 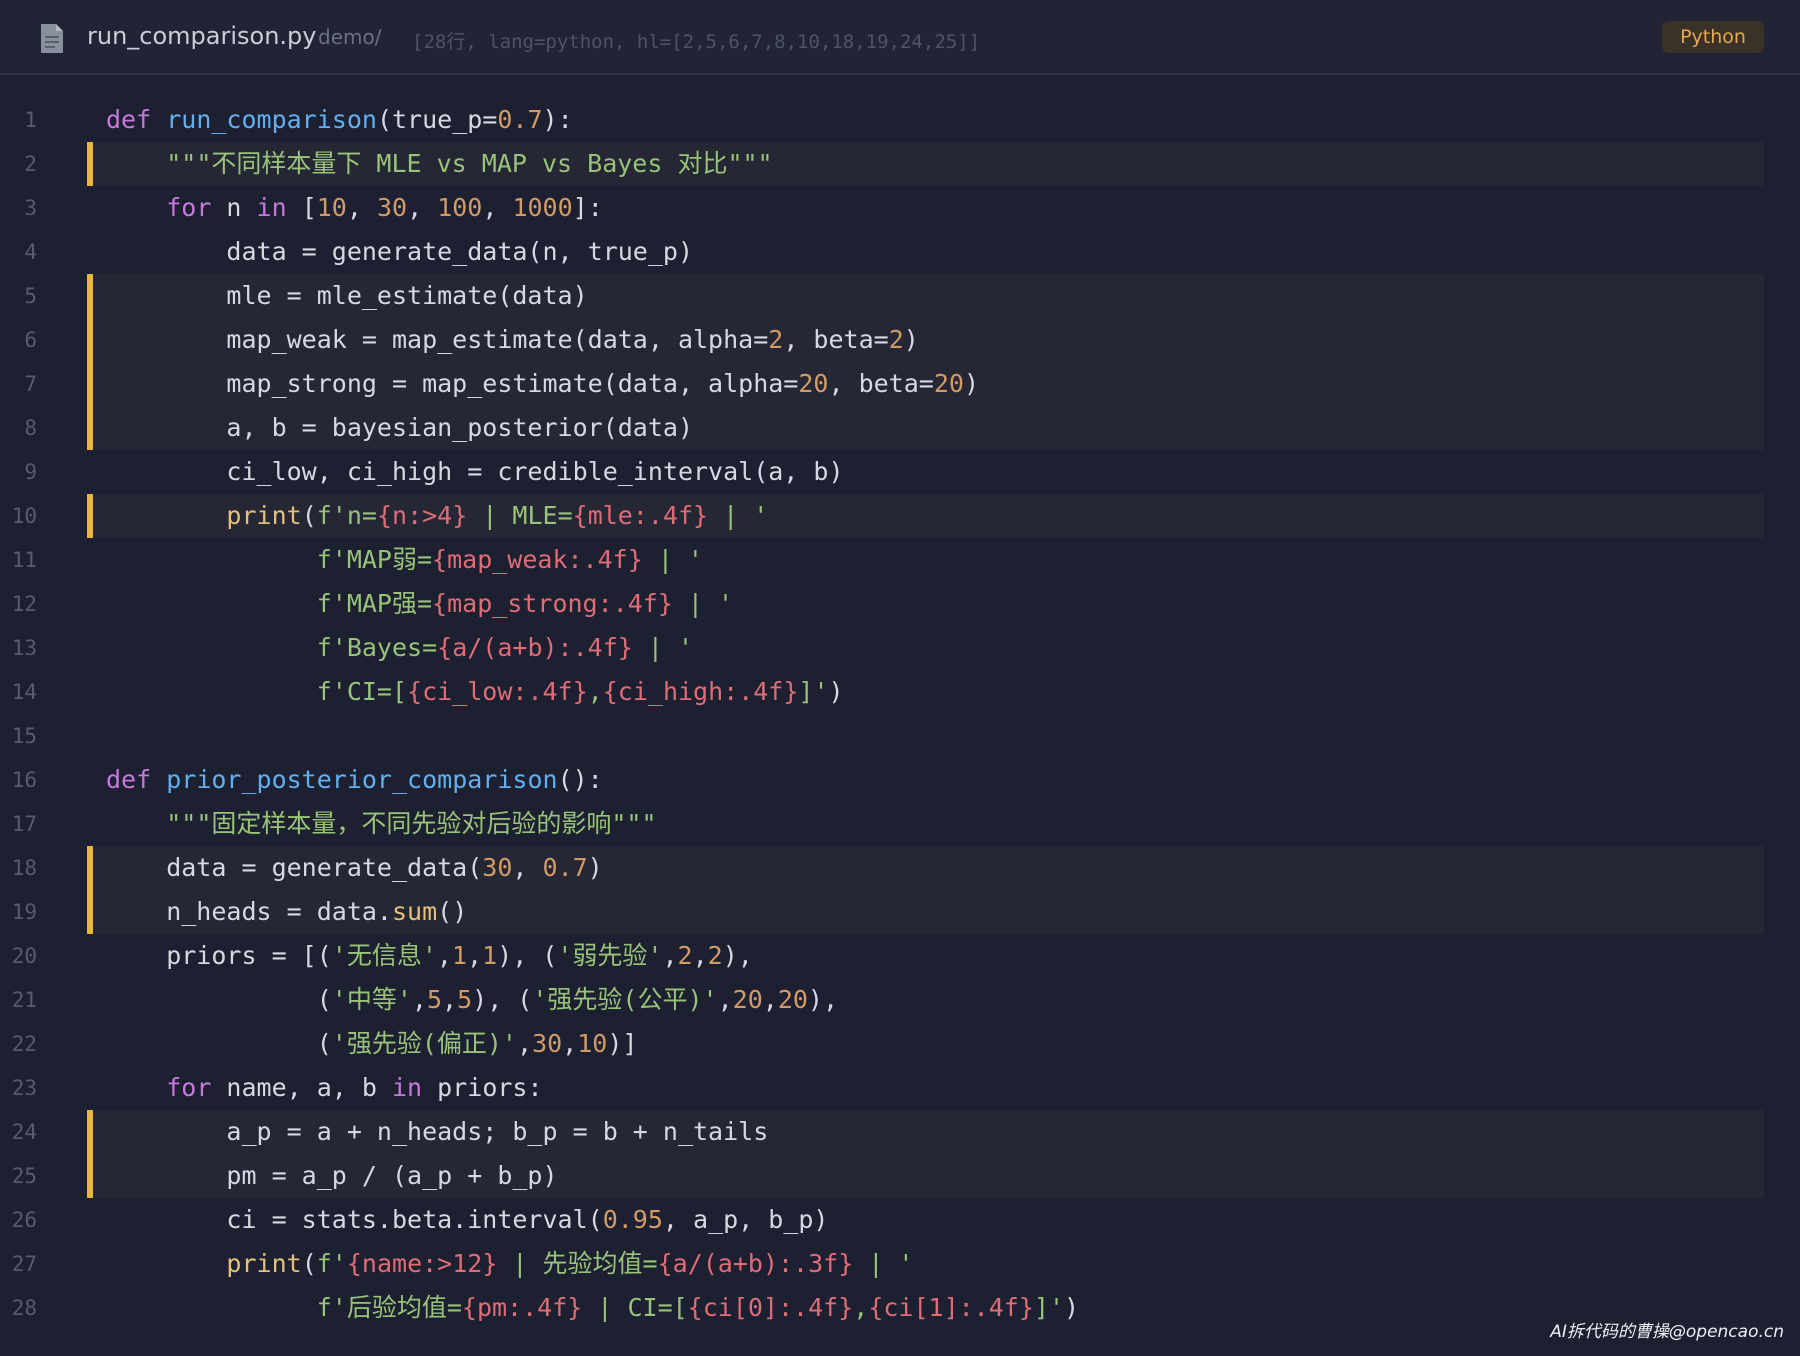 I want to click on line-code: f'Bayes={a/(a+b):.4f} | ', so click(x=505, y=647).